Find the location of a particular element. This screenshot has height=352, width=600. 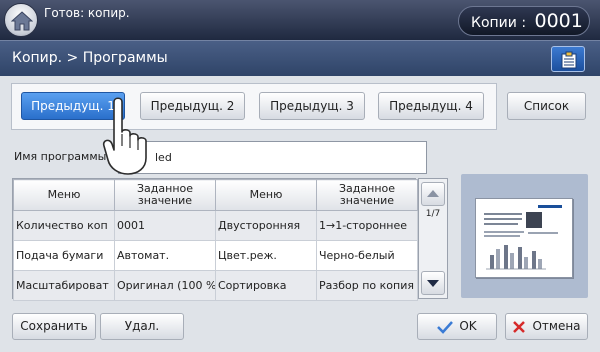

home-button is located at coordinates (21, 20).